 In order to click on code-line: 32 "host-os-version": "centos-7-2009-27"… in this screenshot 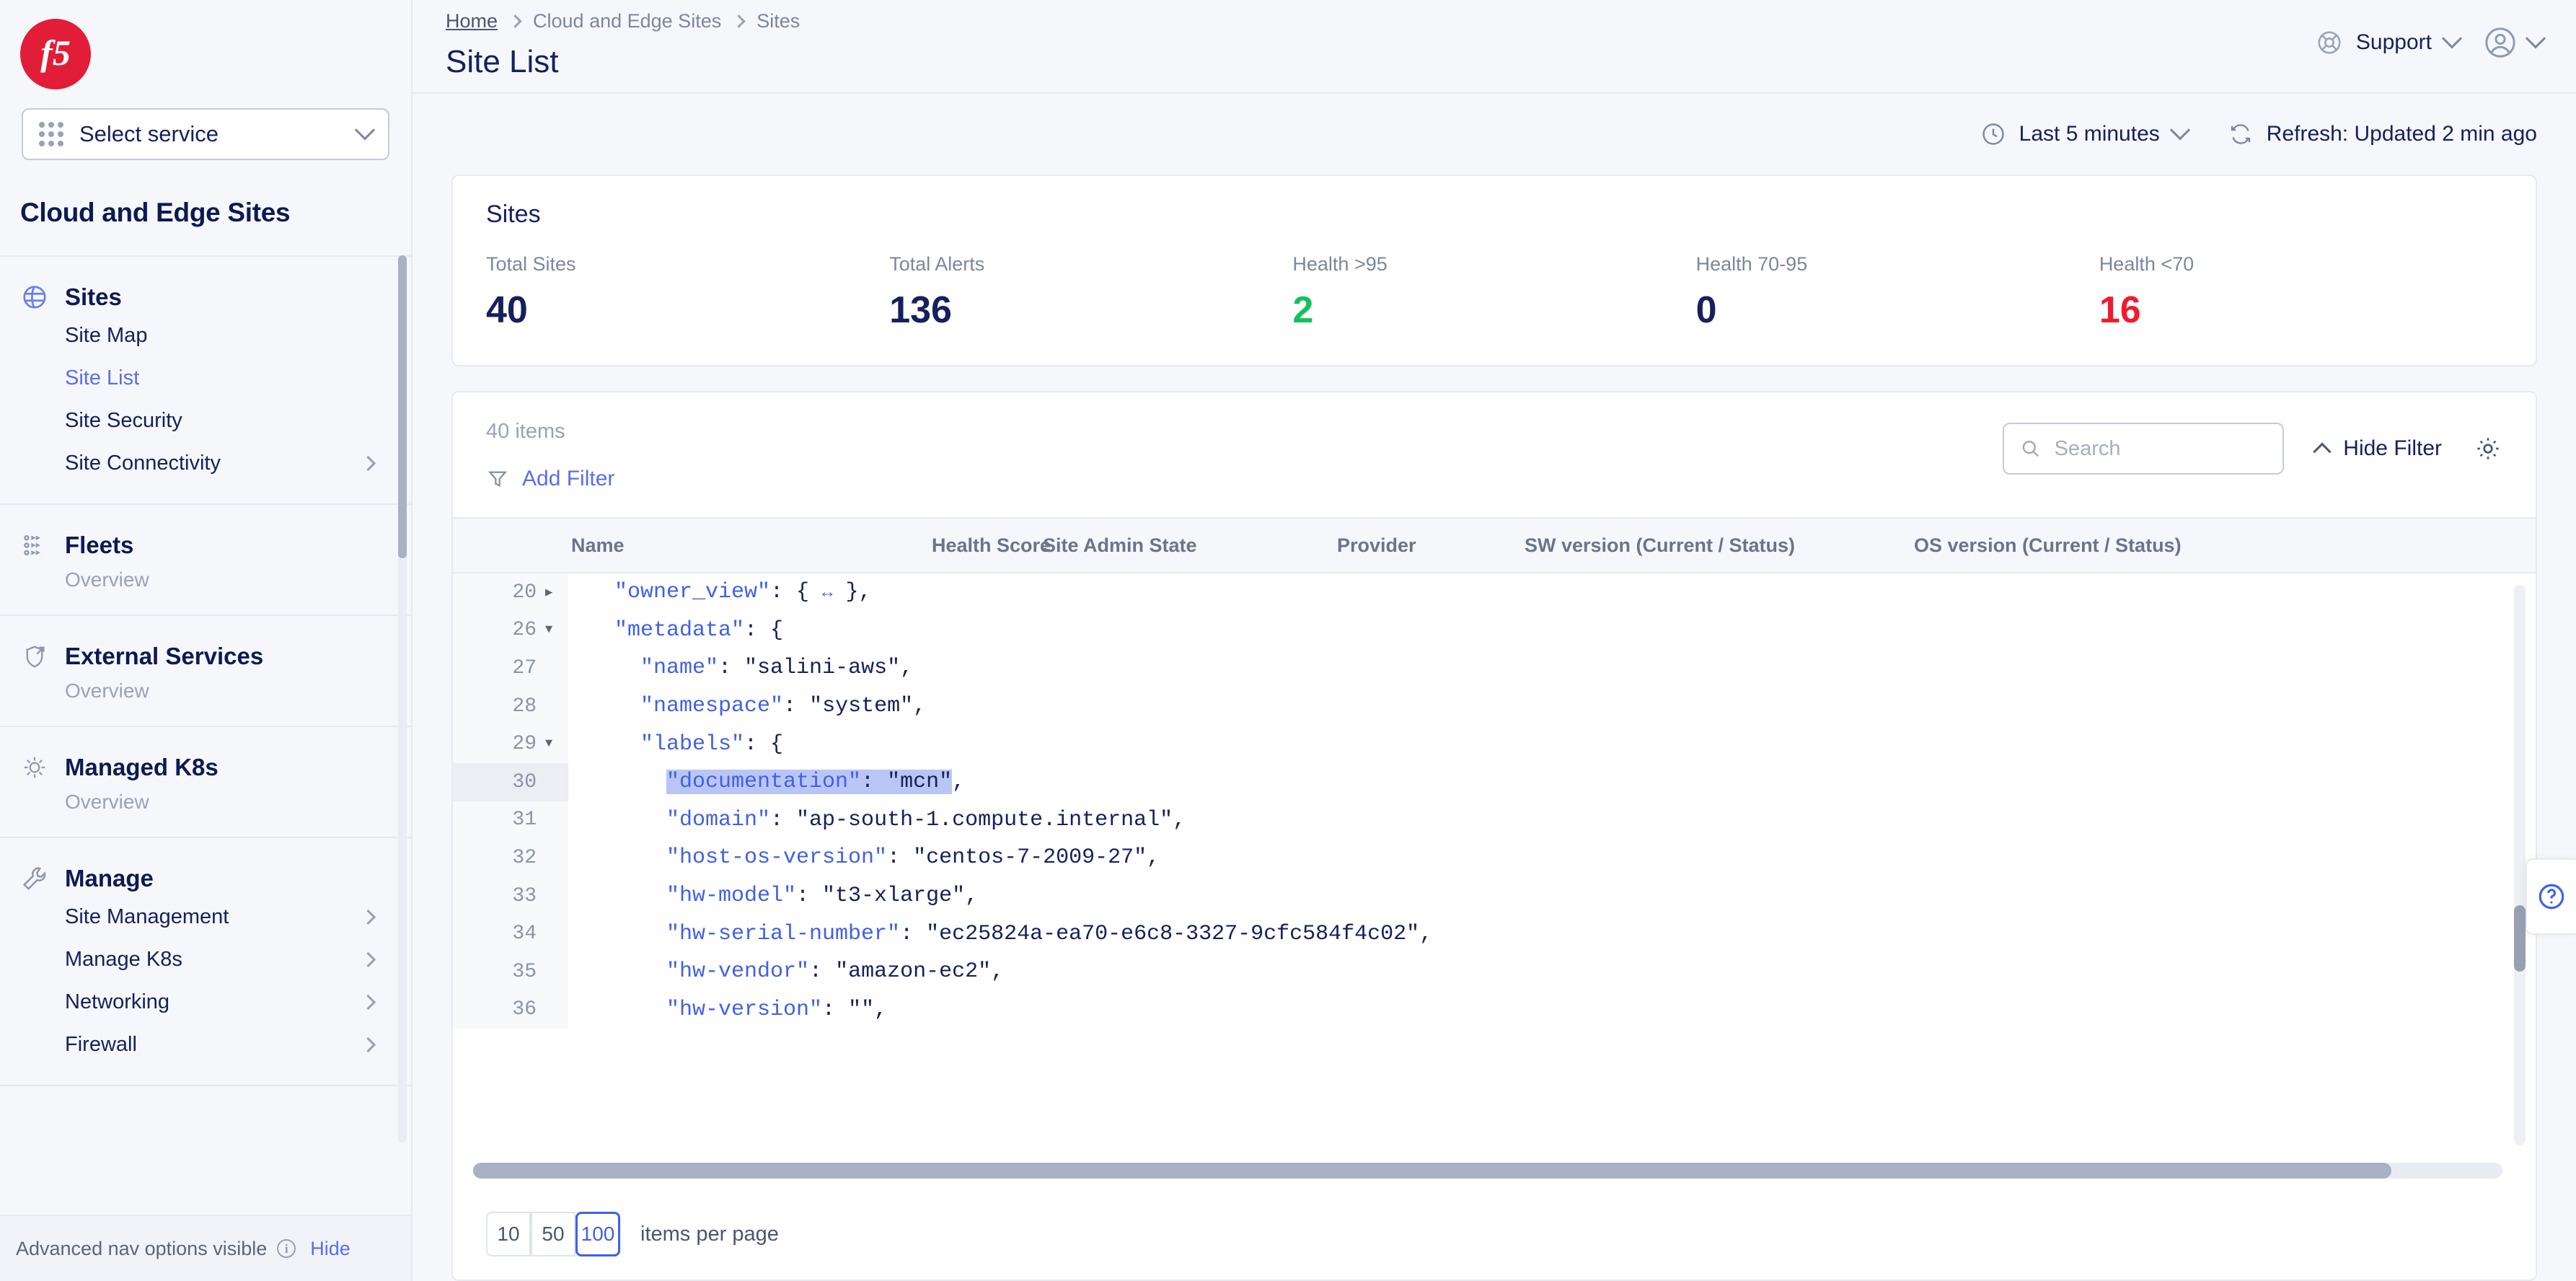, I will do `click(1494, 858)`.